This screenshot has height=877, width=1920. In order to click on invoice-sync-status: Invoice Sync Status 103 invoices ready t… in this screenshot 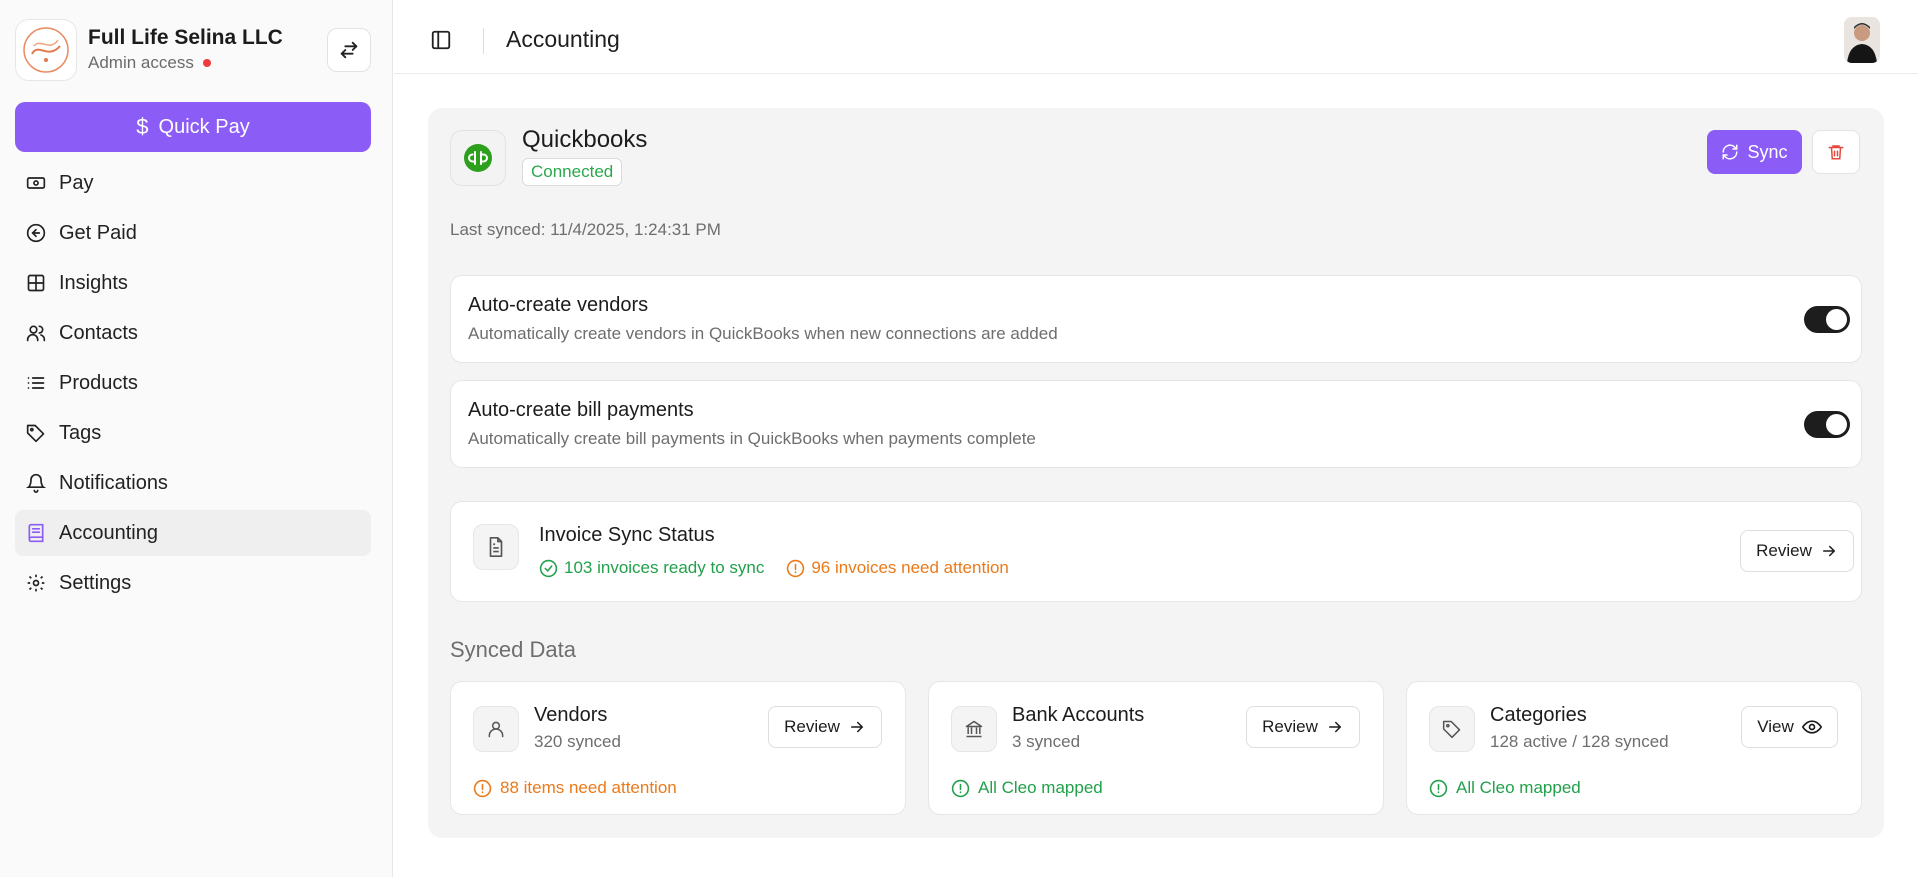, I will do `click(1156, 551)`.